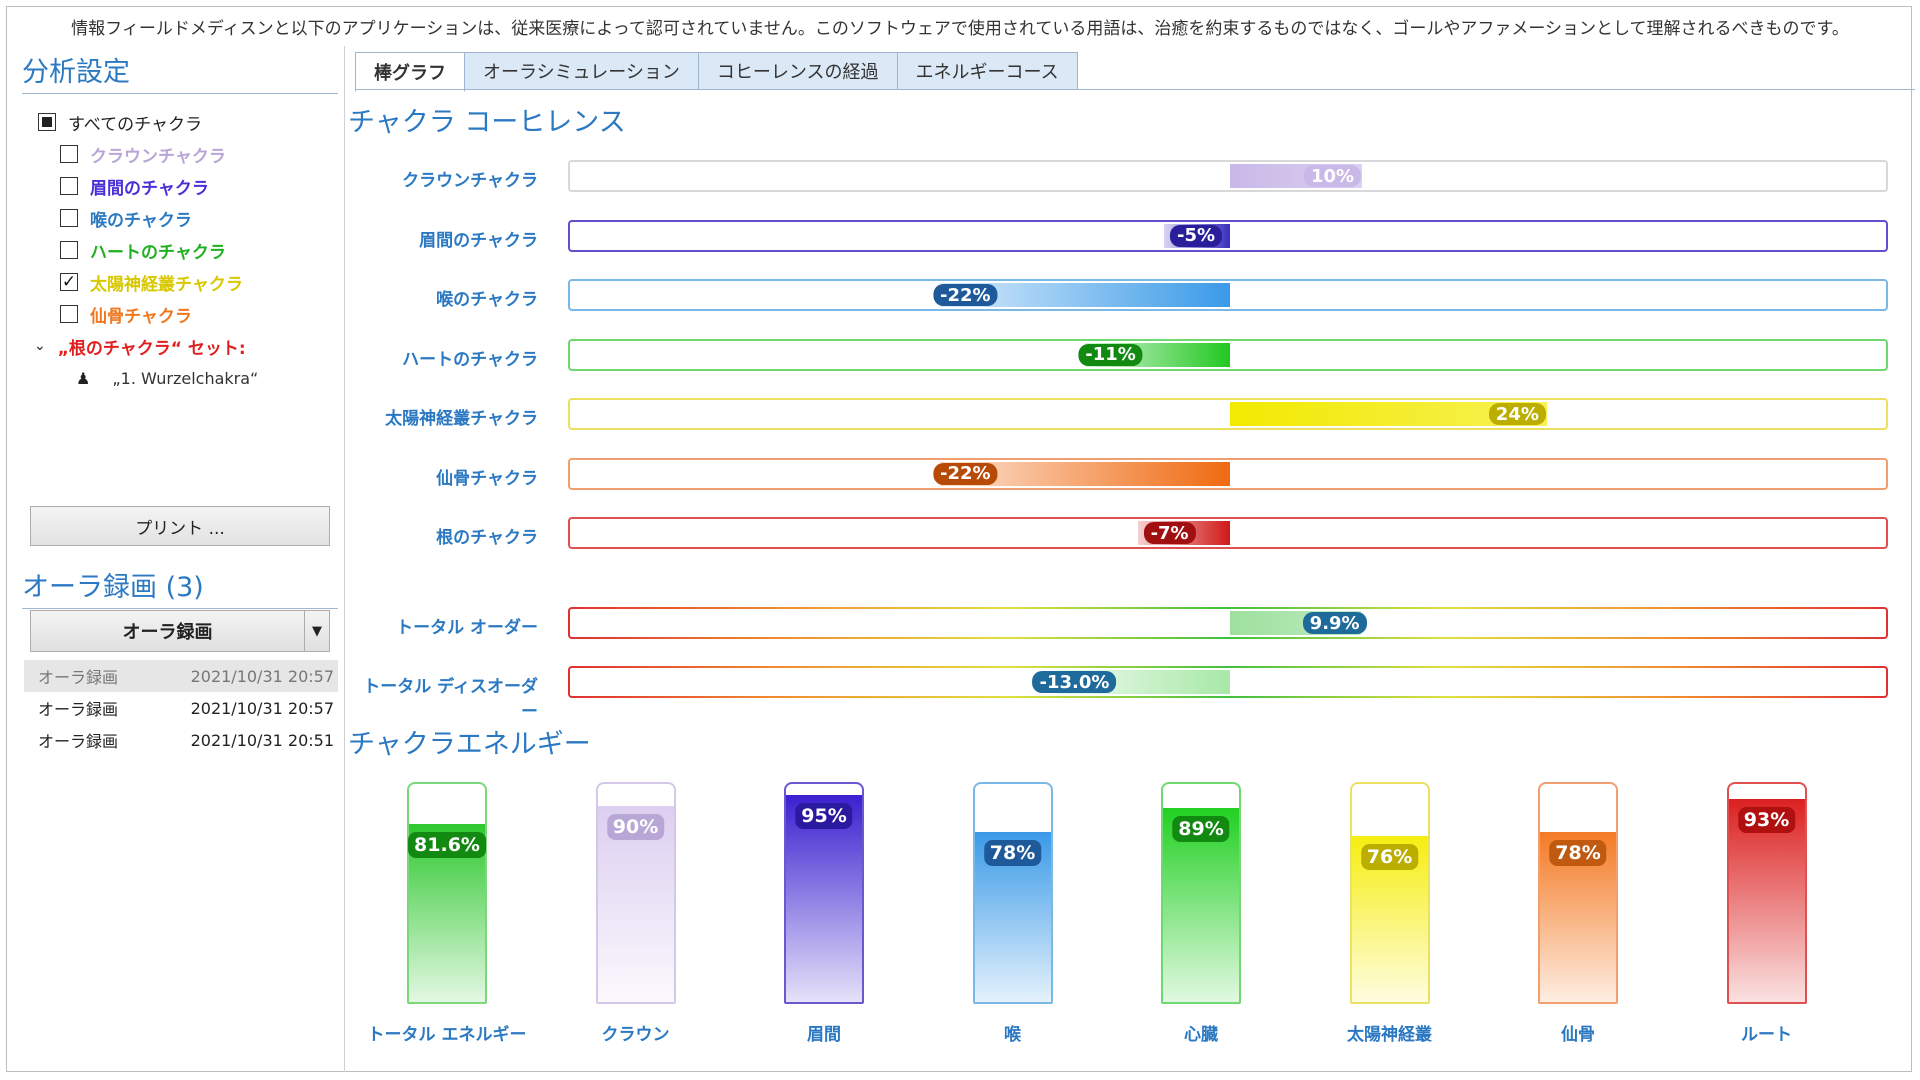  What do you see at coordinates (1110, 354) in the screenshot?
I see `coherence-bar-value: -11%` at bounding box center [1110, 354].